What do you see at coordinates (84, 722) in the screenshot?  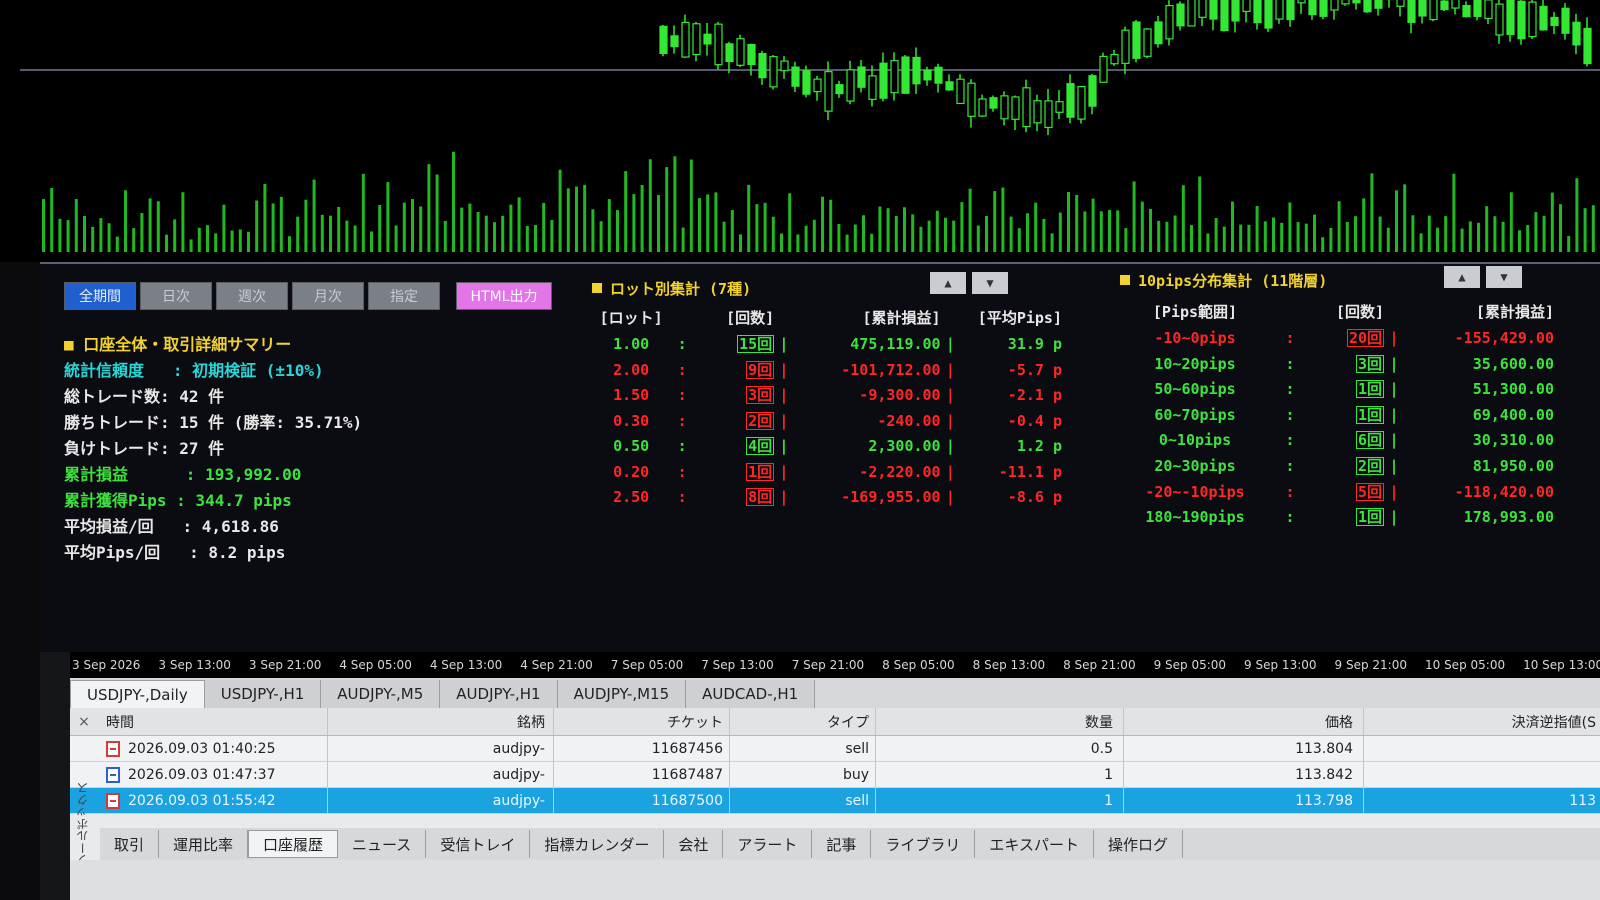 I see `close-icon: ×` at bounding box center [84, 722].